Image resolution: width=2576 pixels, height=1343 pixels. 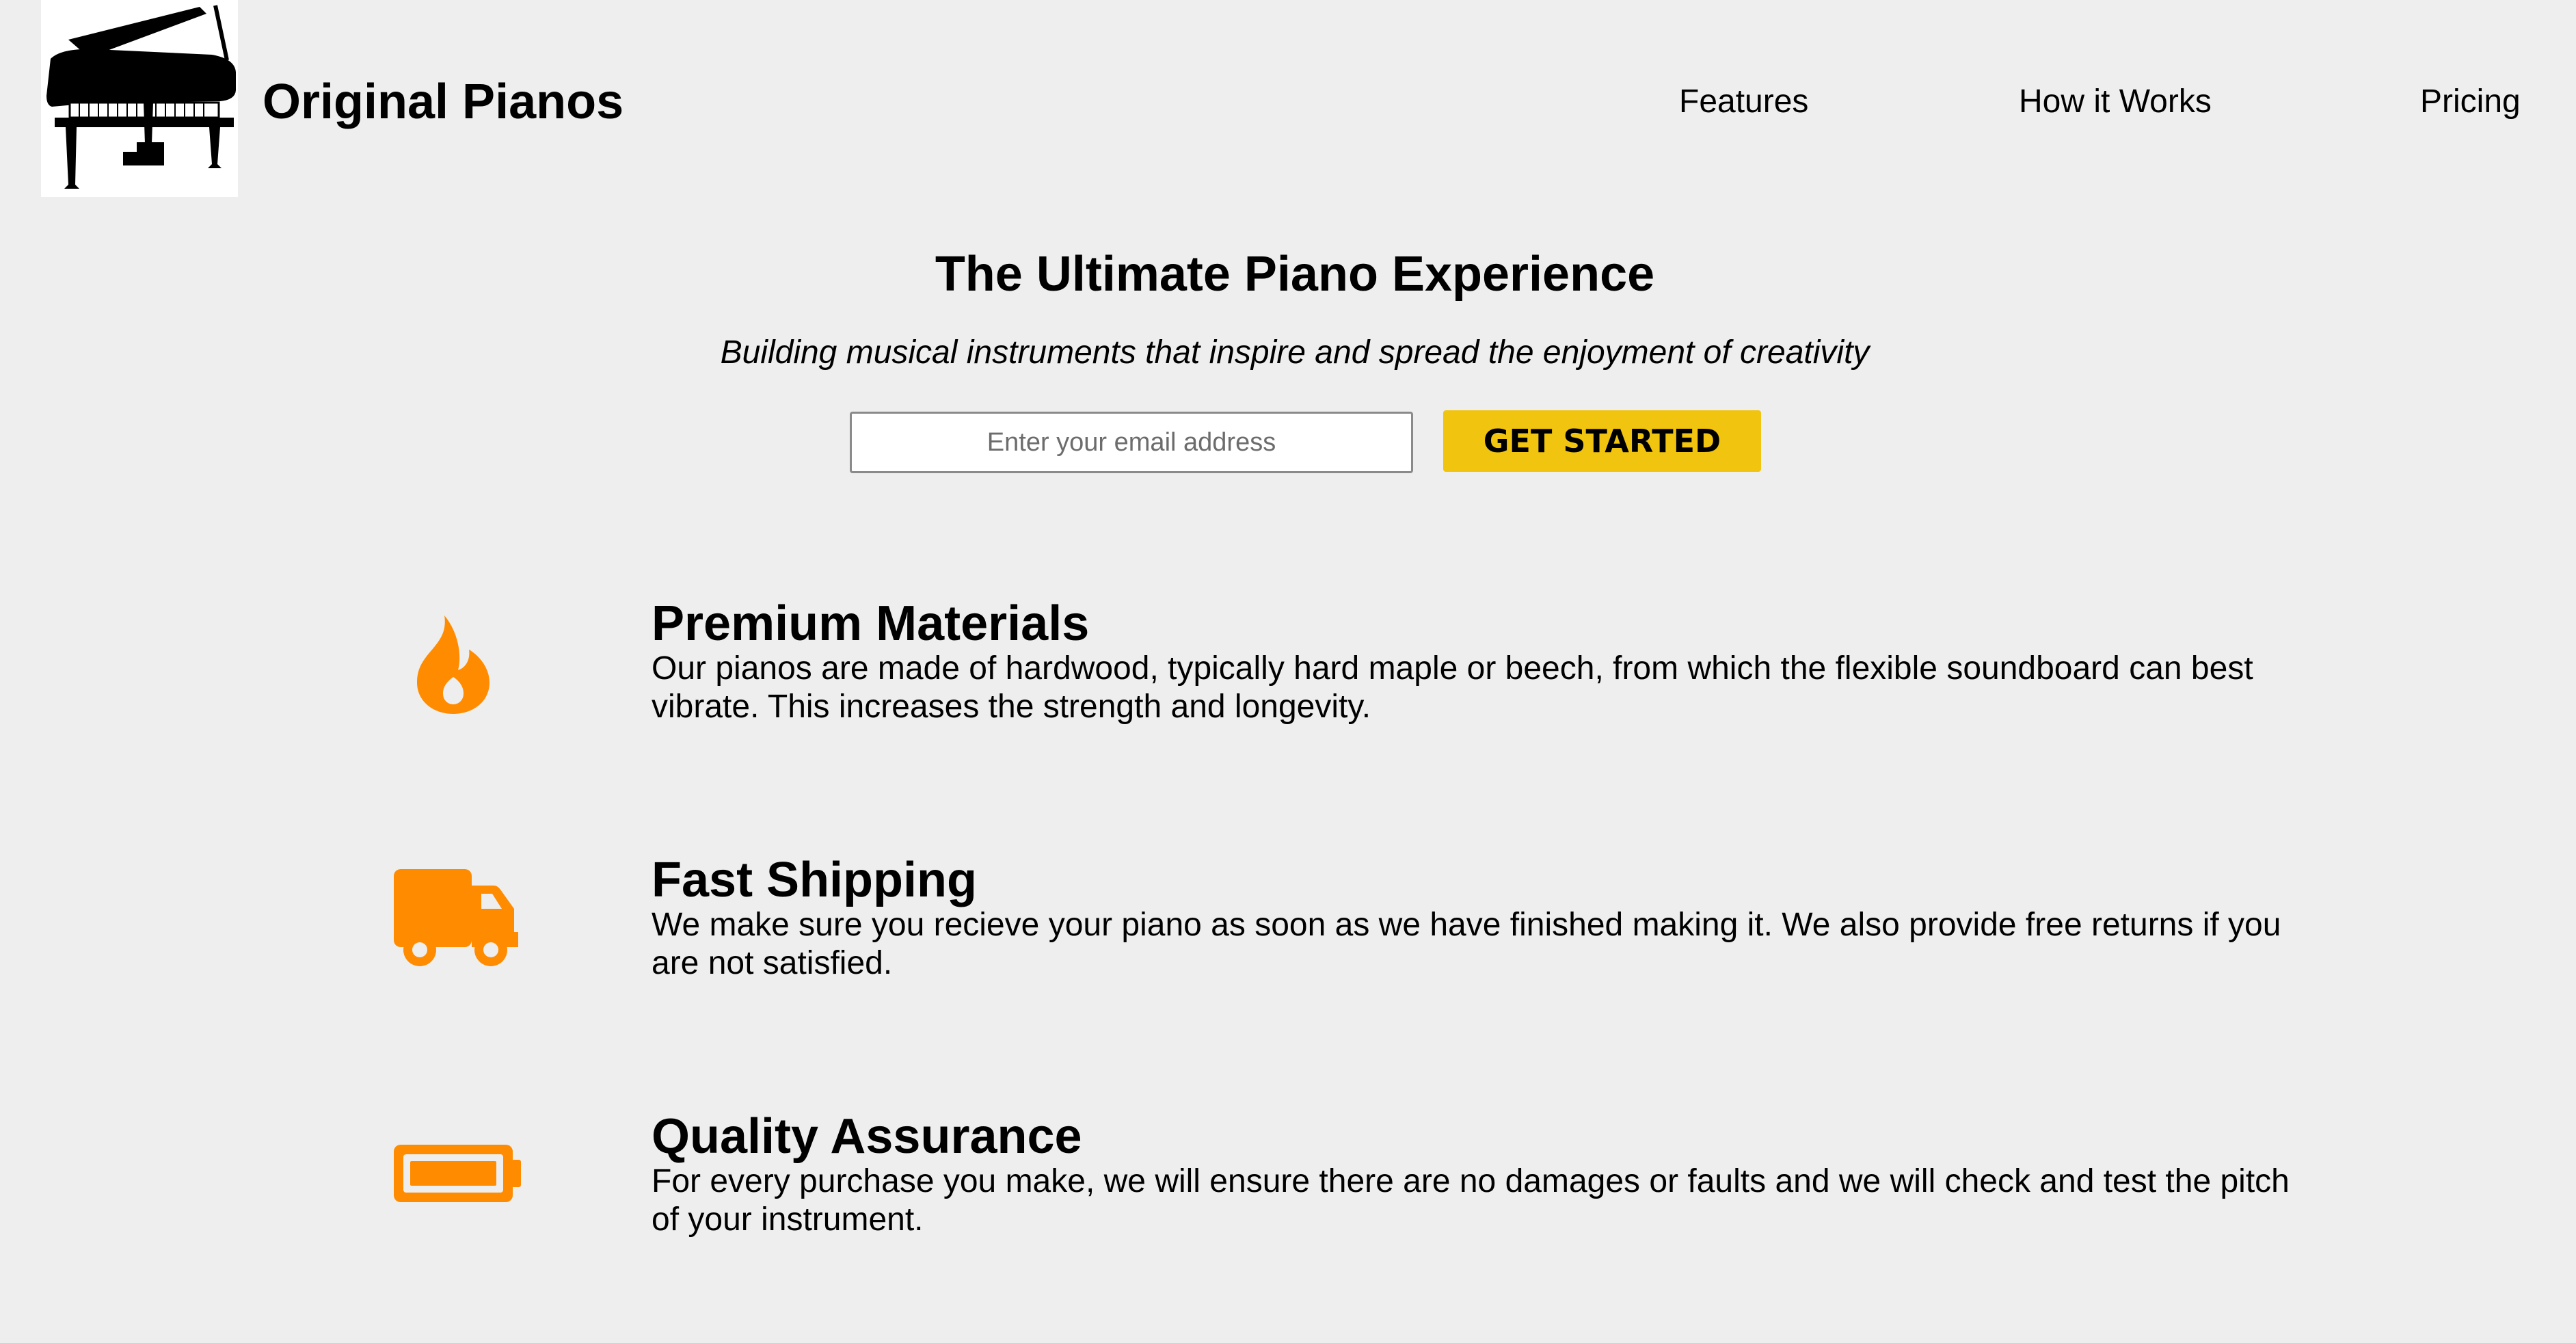 I want to click on feature-title: Premium Materials, so click(x=871, y=623).